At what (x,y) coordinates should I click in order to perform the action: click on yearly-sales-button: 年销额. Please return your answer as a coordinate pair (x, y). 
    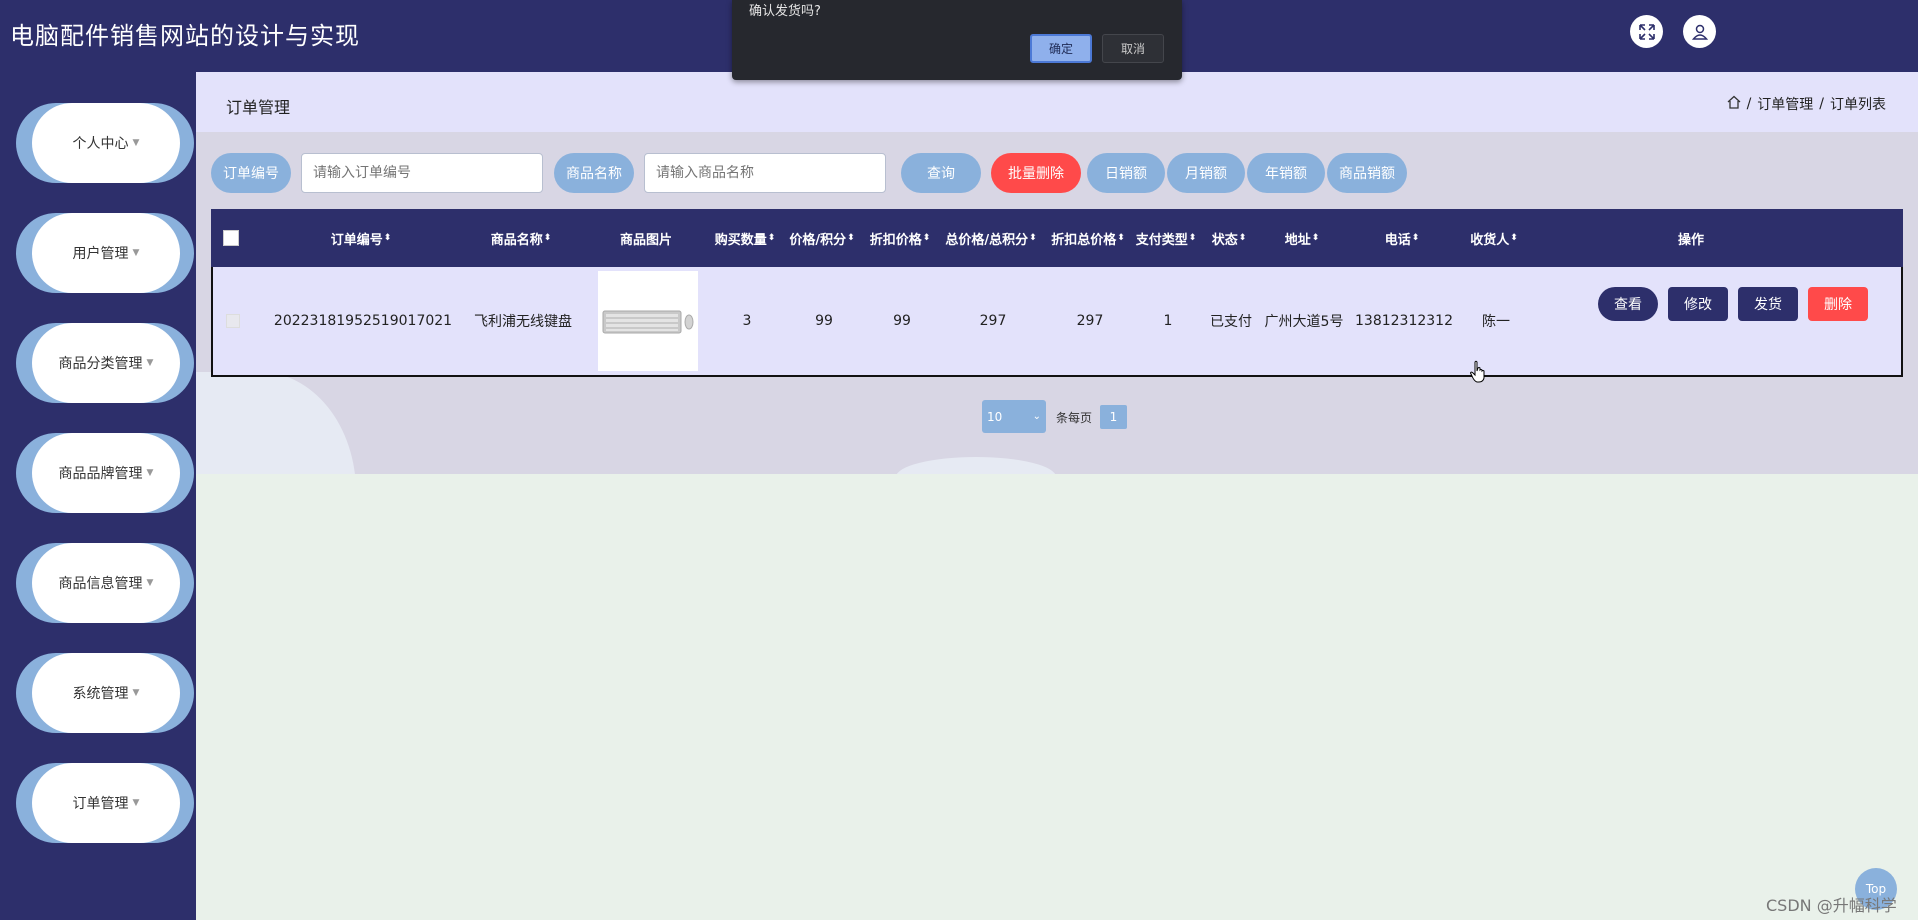
    Looking at the image, I should click on (1286, 173).